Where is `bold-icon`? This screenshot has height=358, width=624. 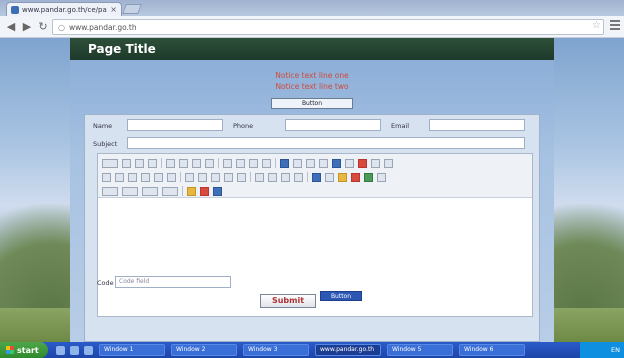 bold-icon is located at coordinates (106, 177).